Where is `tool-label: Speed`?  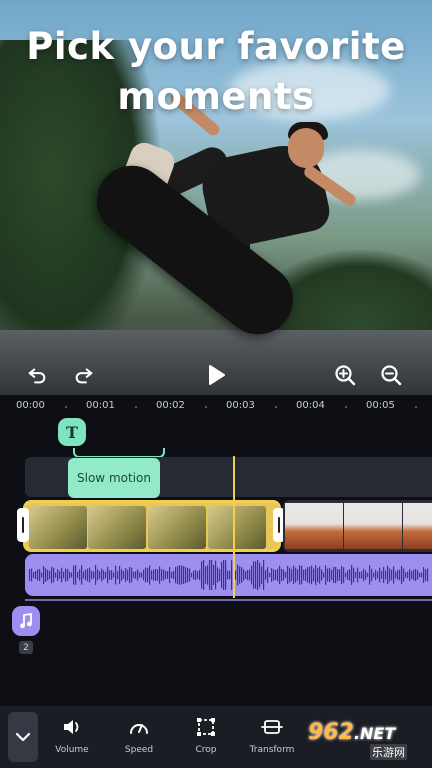 tool-label: Speed is located at coordinates (139, 750).